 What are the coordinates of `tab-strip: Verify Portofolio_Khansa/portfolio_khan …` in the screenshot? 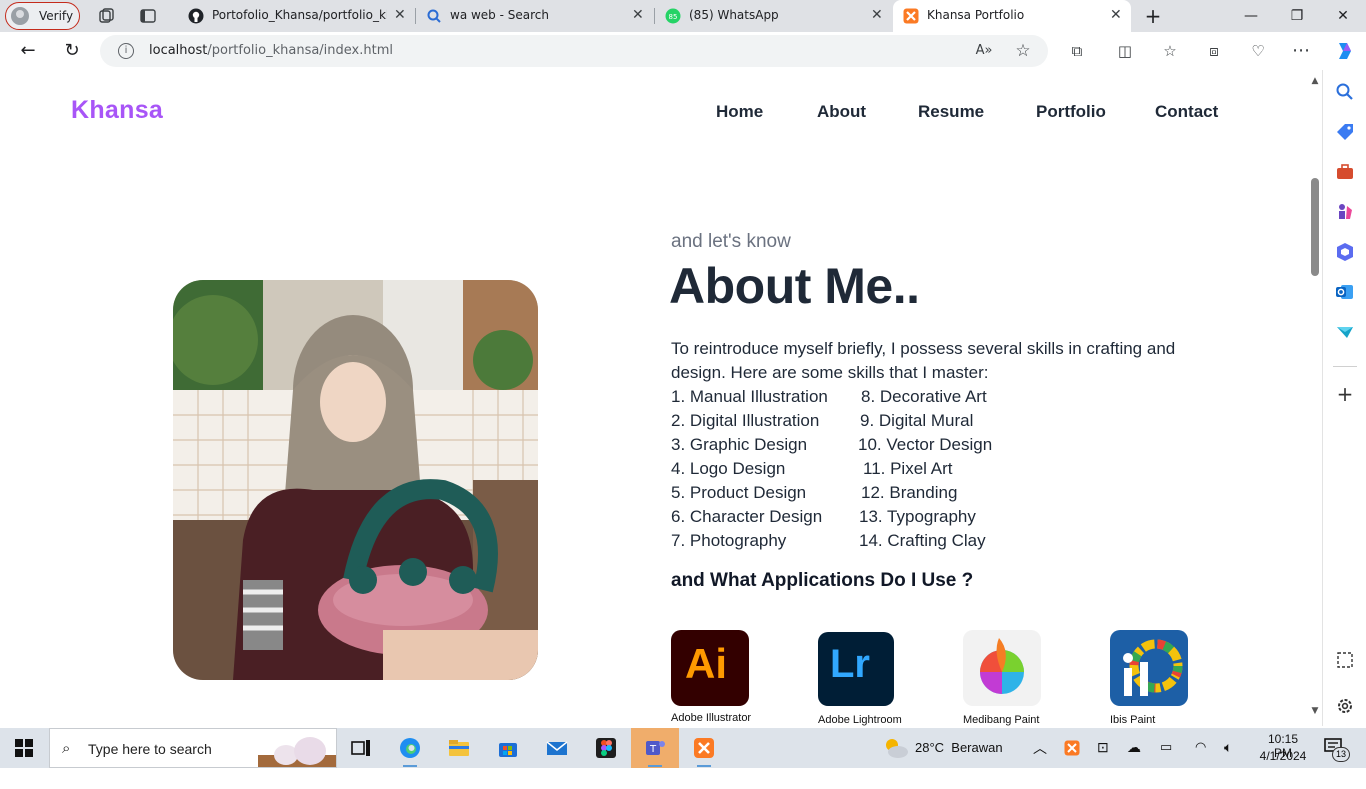 It's located at (683, 16).